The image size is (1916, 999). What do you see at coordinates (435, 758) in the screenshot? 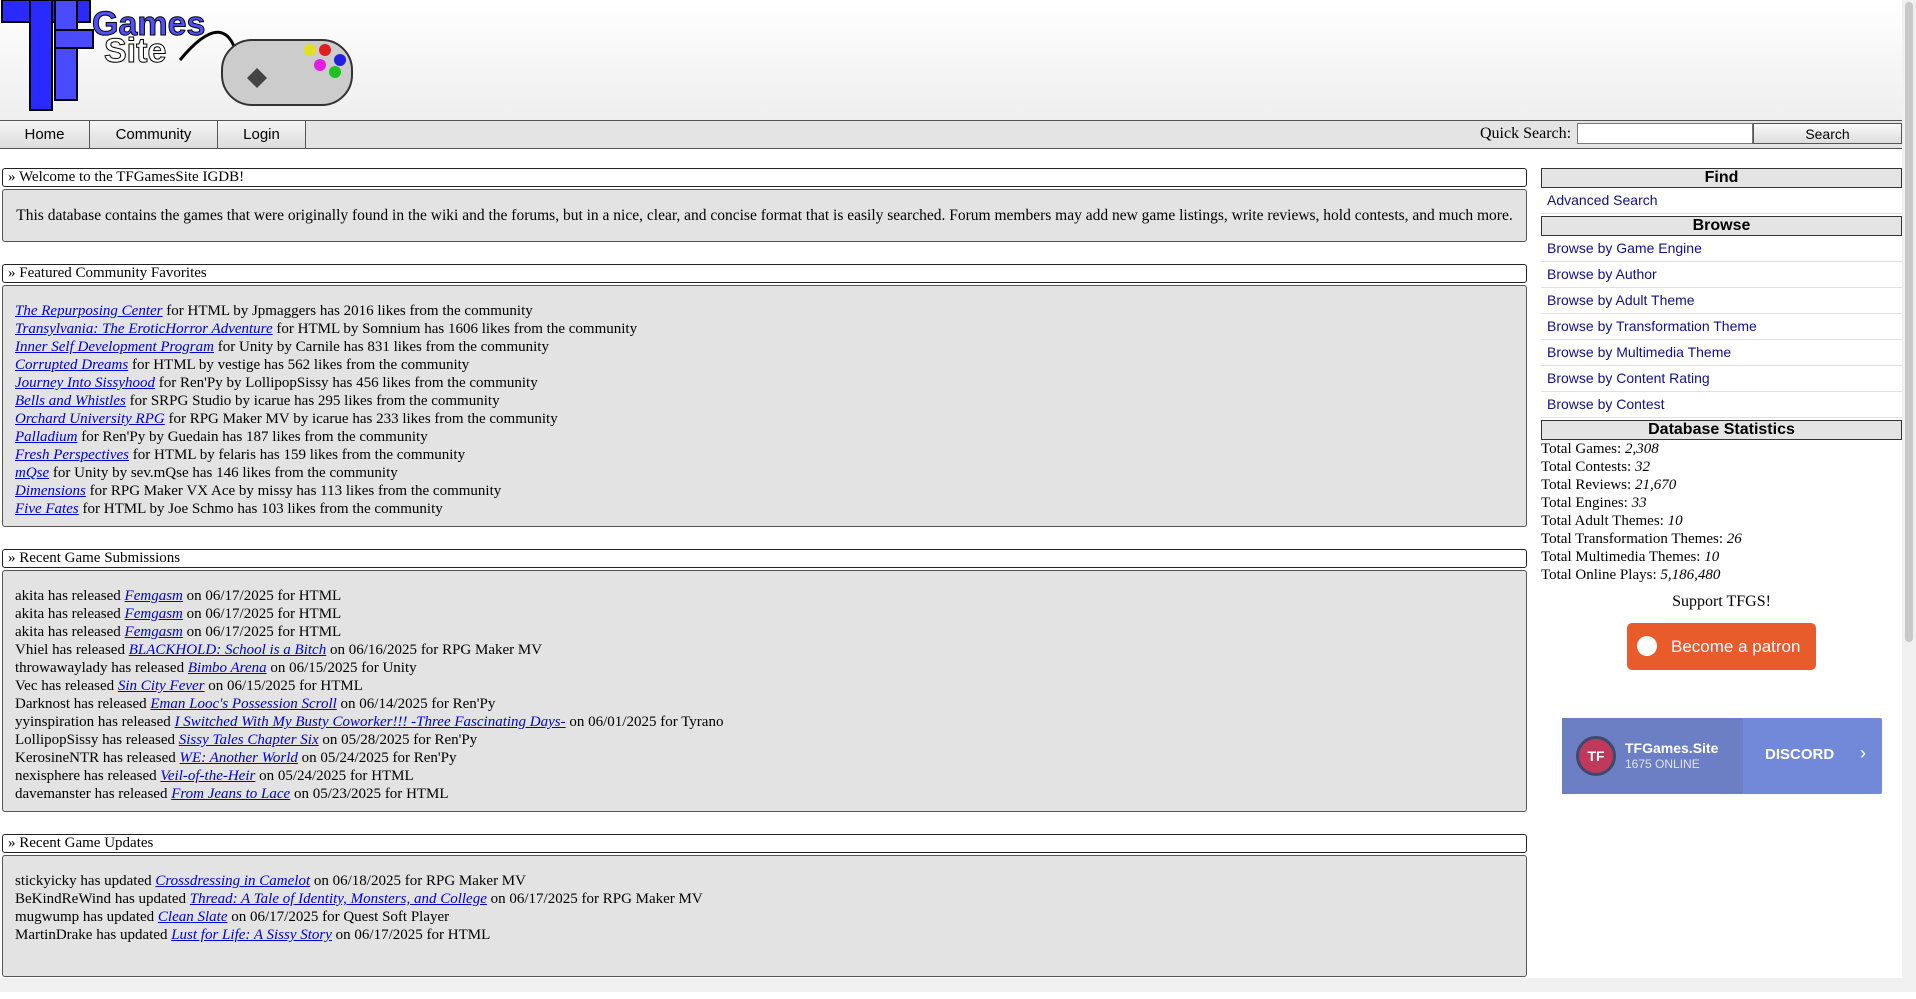
I see `game-engine: Ren'Py` at bounding box center [435, 758].